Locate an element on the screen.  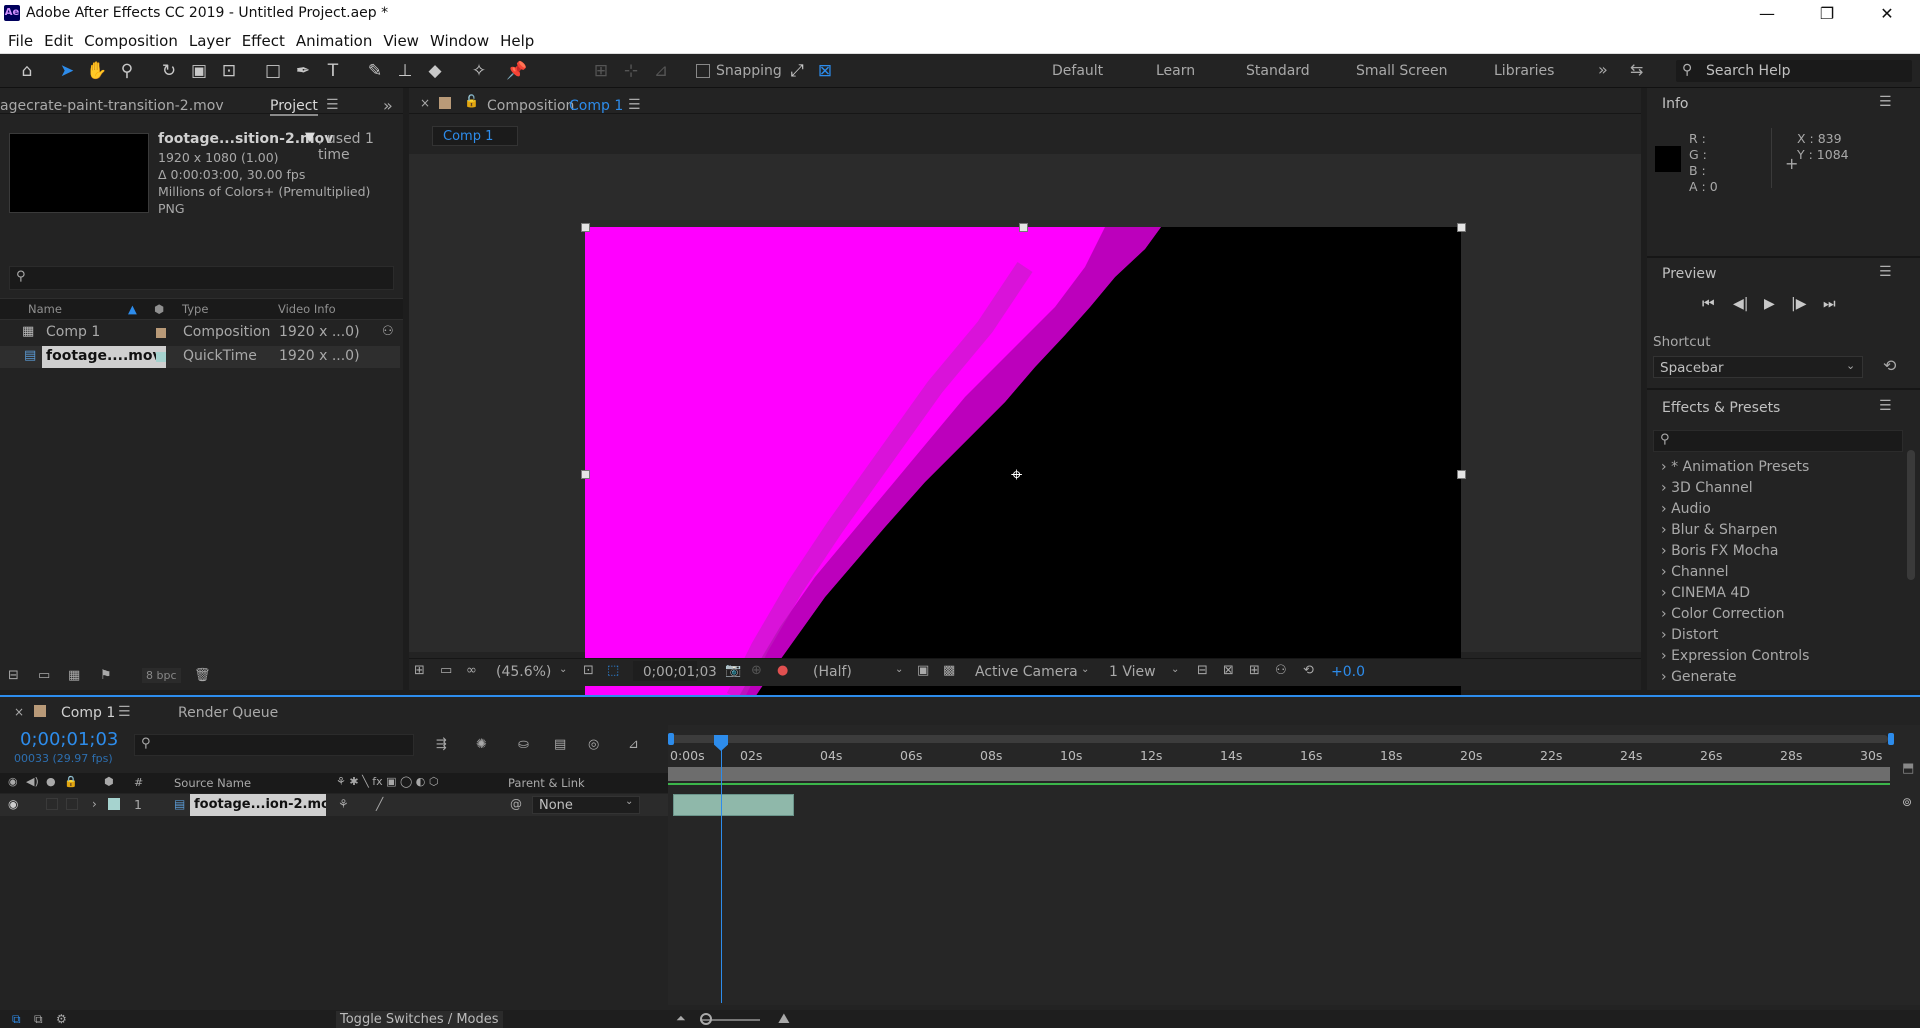
rotation-tool-icon: ↻ is located at coordinates (169, 71).